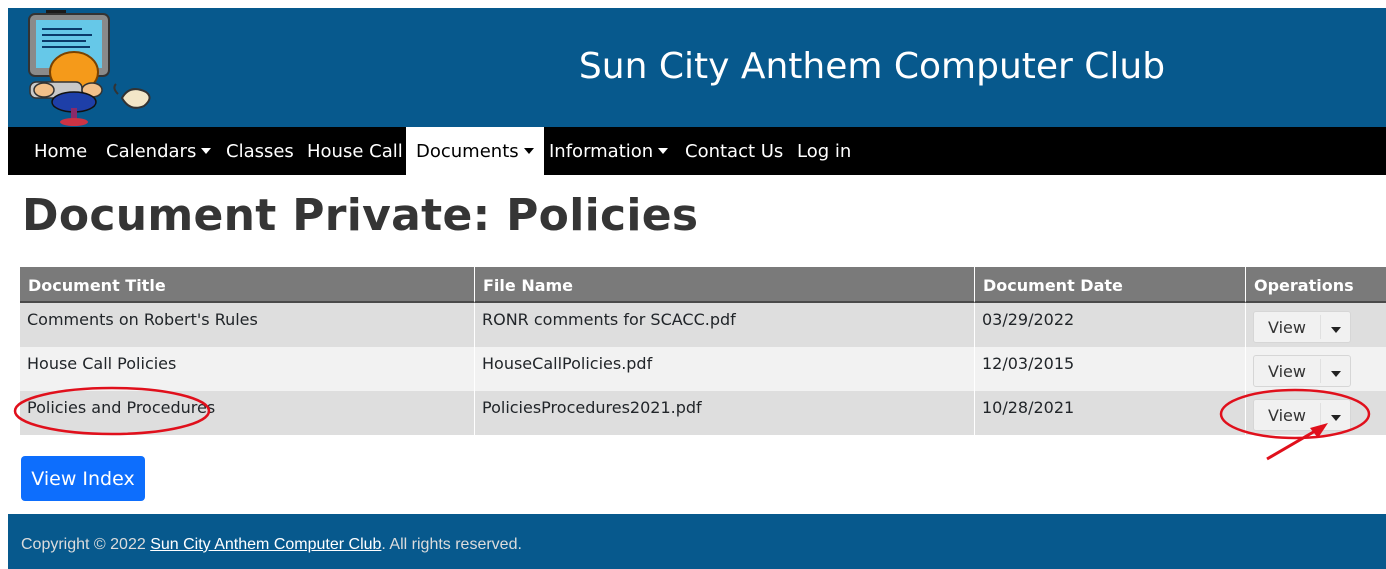 This screenshot has height=569, width=1386. Describe the element at coordinates (872, 66) in the screenshot. I see `site-title: Sun City Anthem Computer Club` at that location.